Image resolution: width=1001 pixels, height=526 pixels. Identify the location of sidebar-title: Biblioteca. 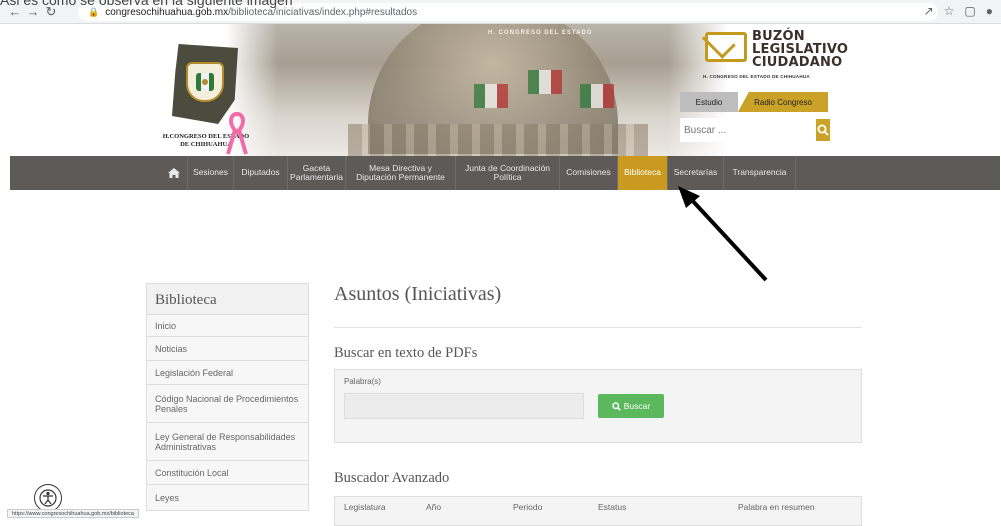
(227, 299).